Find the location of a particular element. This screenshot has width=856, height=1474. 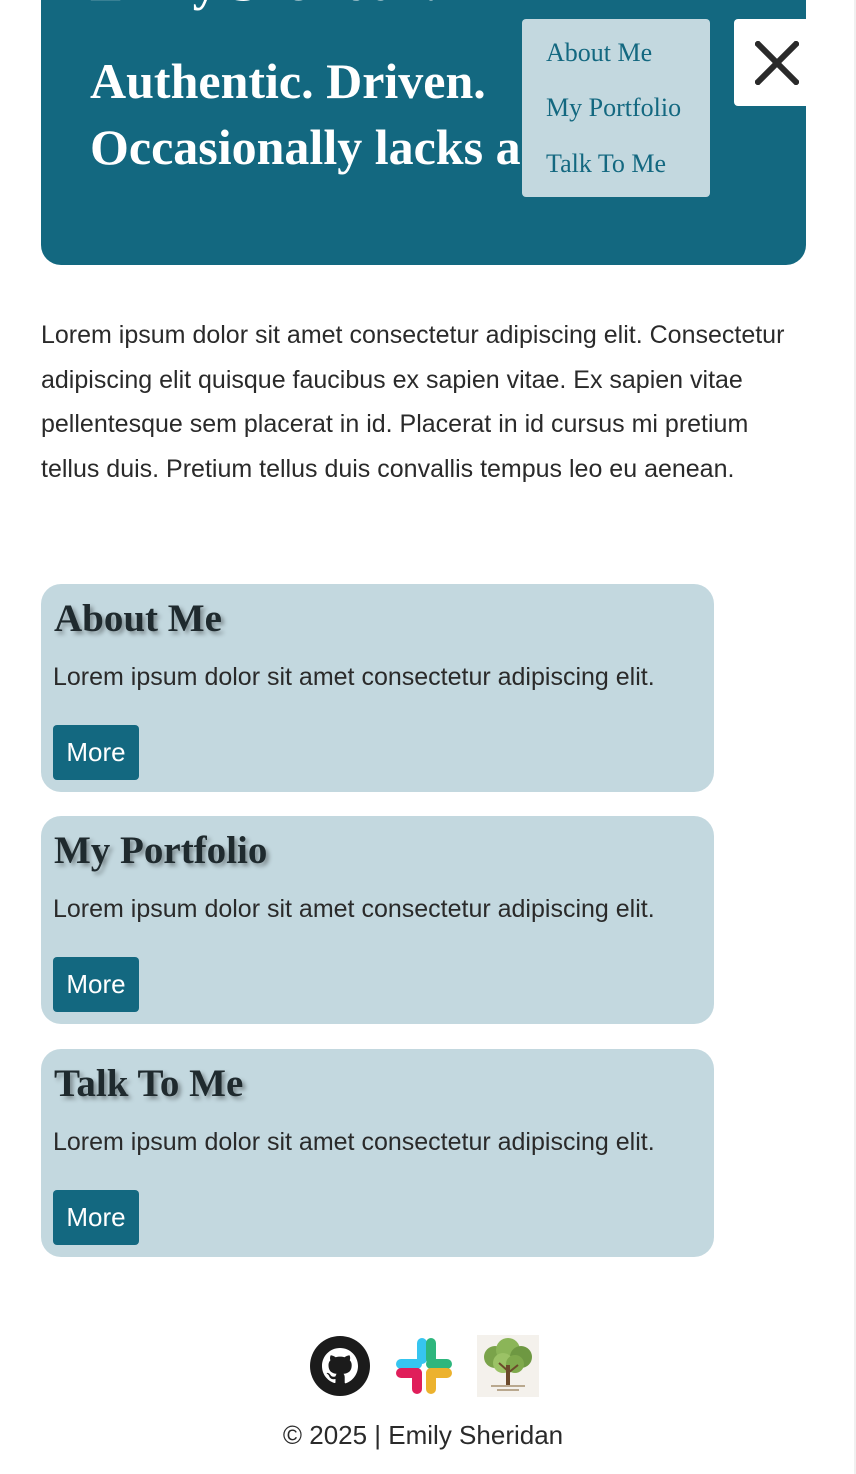

hero-name: Emily Sheridan. is located at coordinates (263, 8).